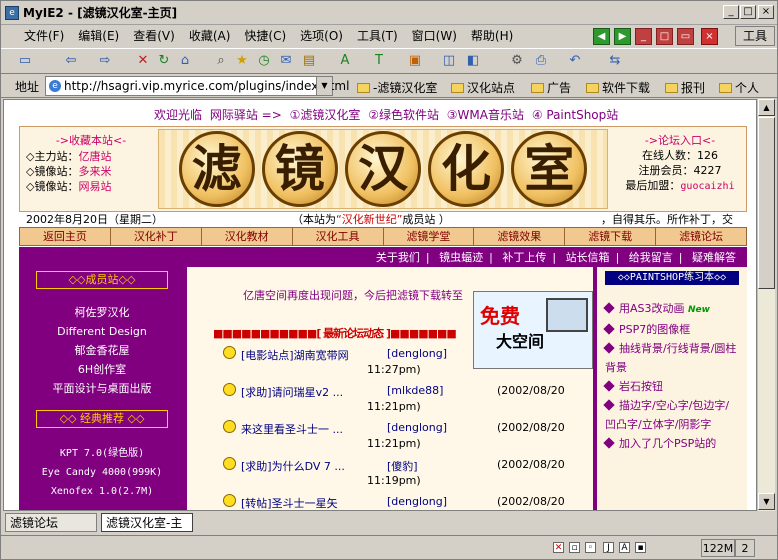  Describe the element at coordinates (379, 61) in the screenshot. I see `encoding-icon: T` at that location.